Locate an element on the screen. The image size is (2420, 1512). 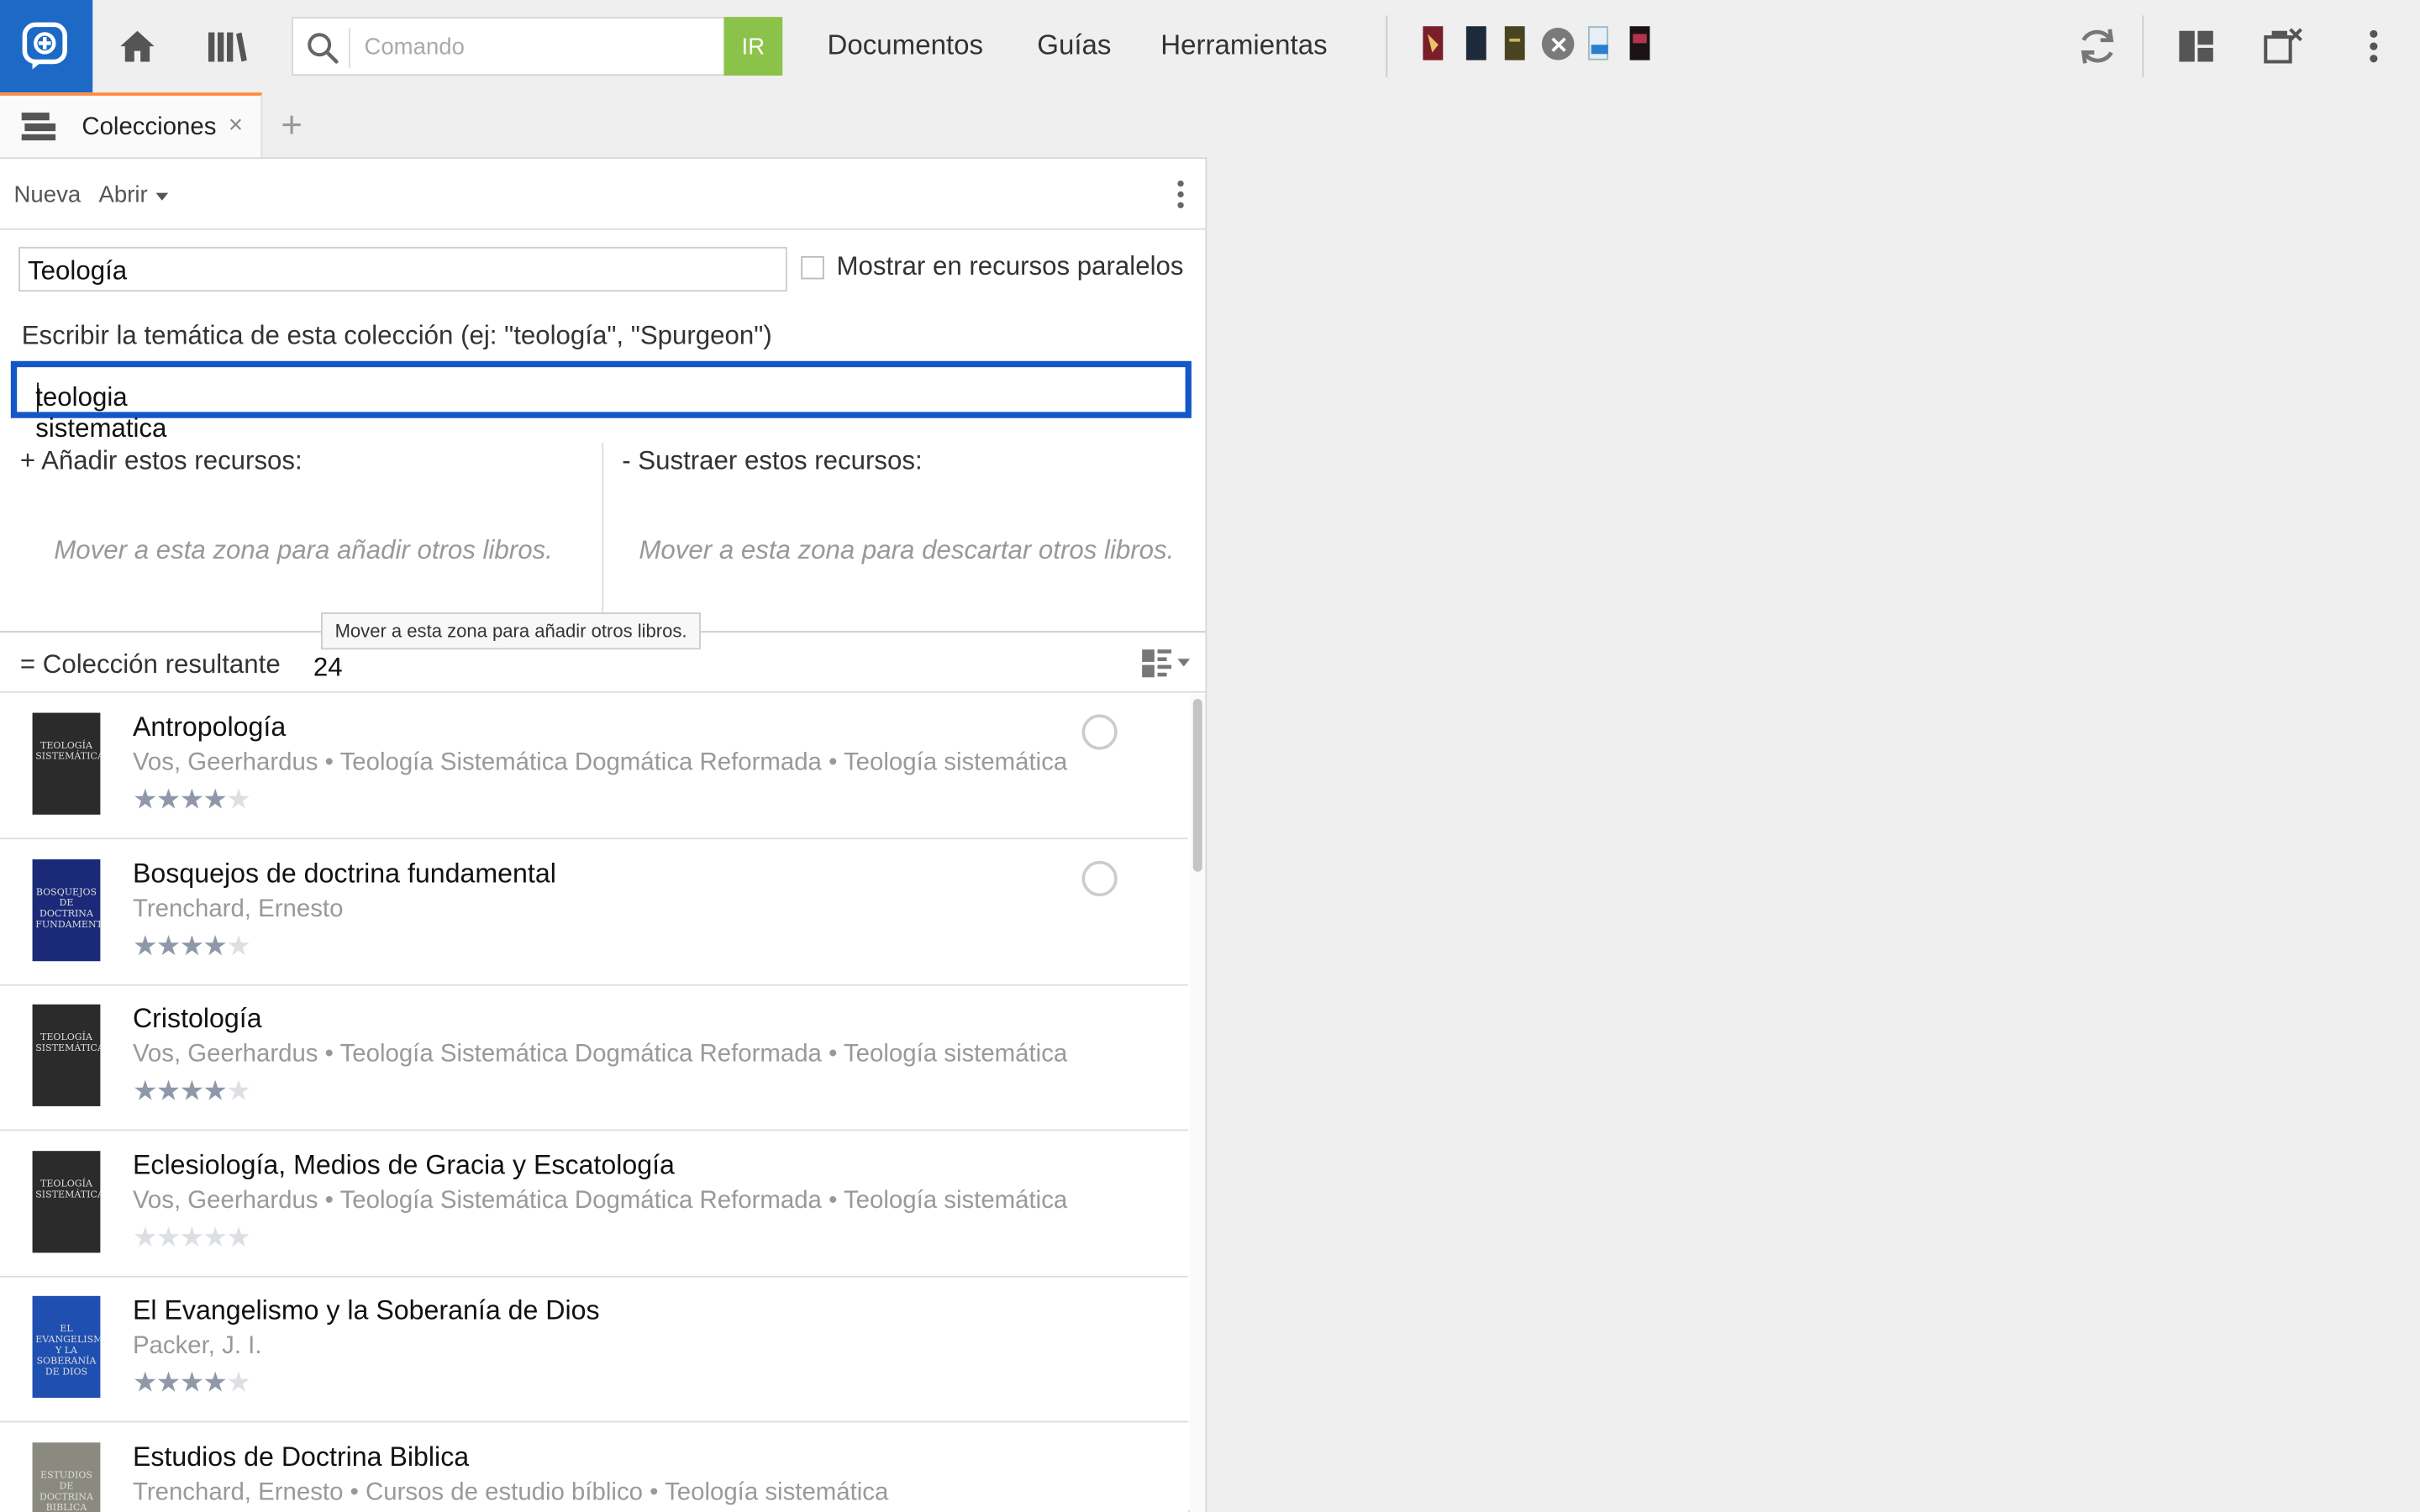
tab-colecciones: Colecciones × is located at coordinates (131, 125).